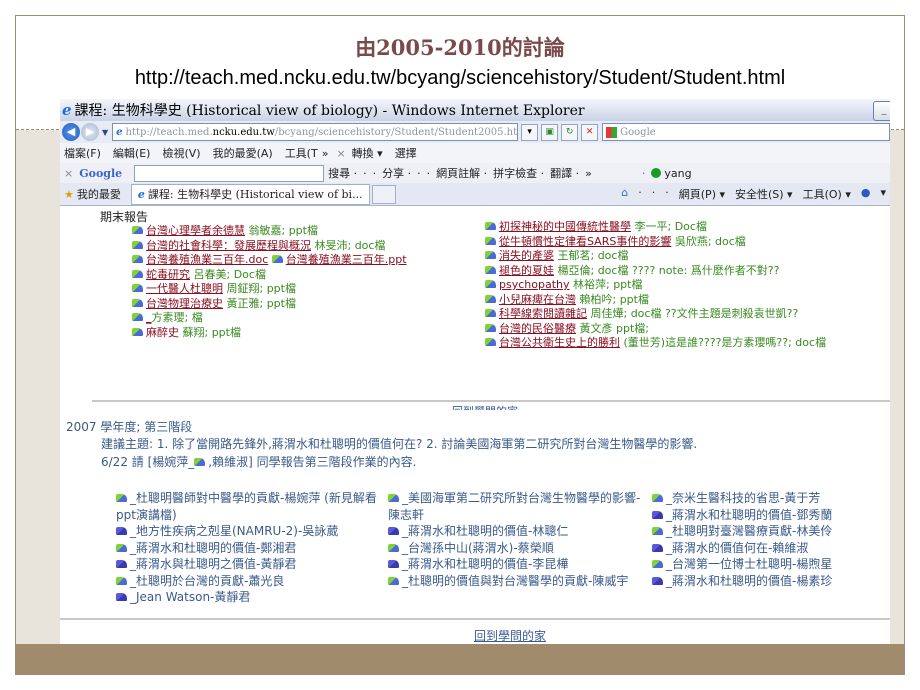 The image size is (920, 690). I want to click on google-search-button: 搜尋 ·, so click(342, 173).